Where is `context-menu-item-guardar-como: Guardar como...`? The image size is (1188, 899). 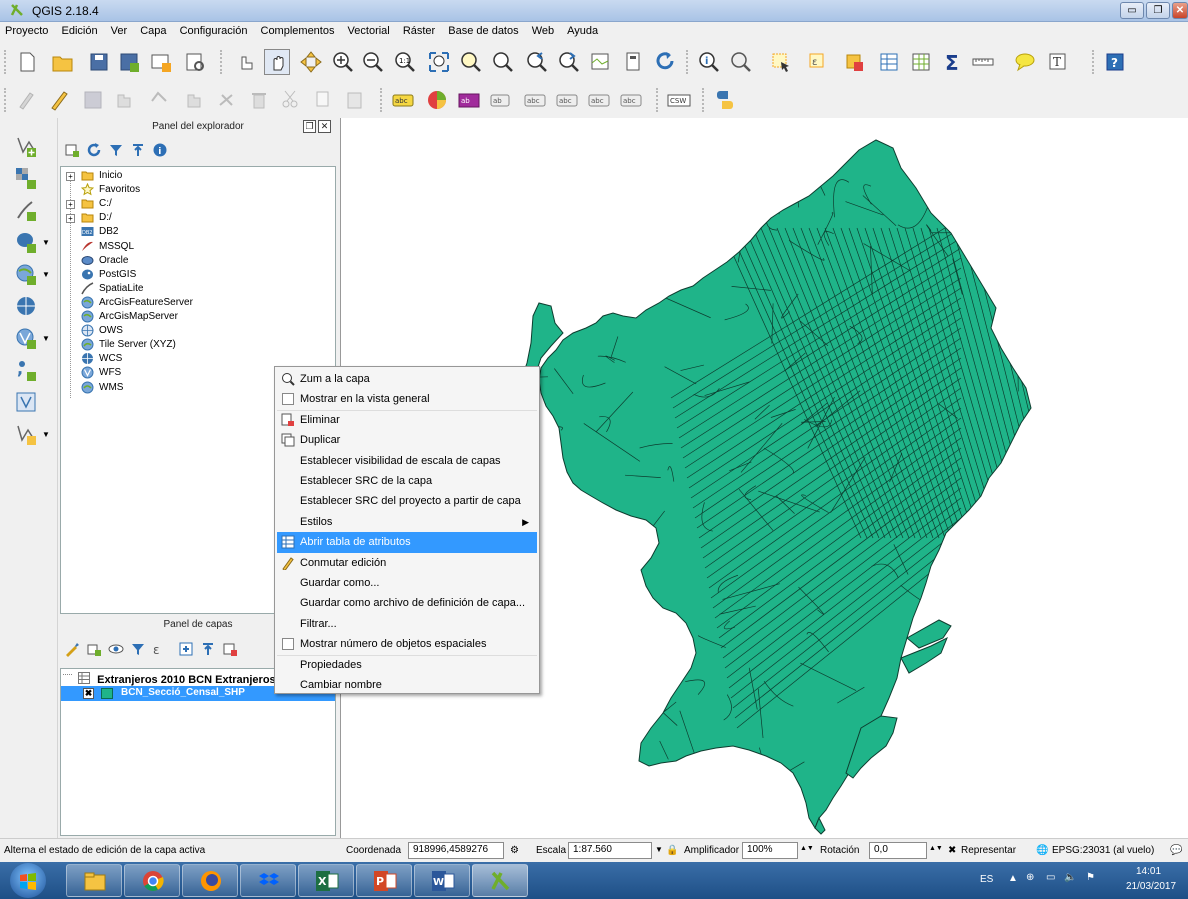
context-menu-item-guardar-como: Guardar como... is located at coordinates (407, 583).